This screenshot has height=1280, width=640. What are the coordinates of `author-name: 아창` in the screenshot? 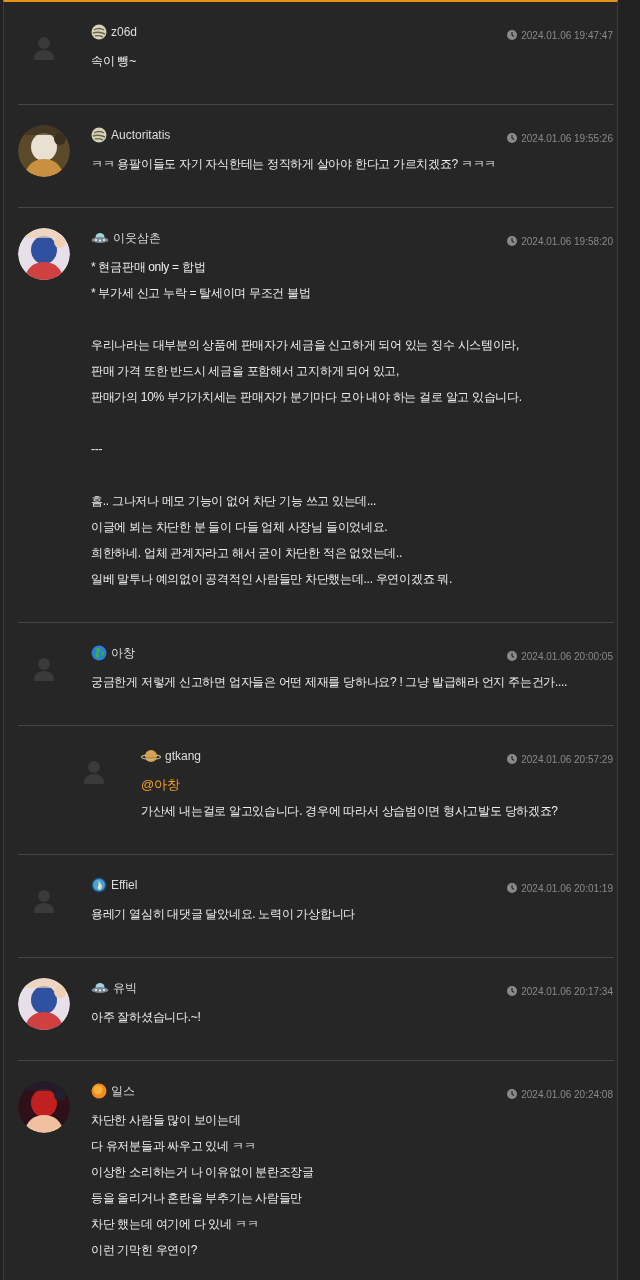 It's located at (123, 653).